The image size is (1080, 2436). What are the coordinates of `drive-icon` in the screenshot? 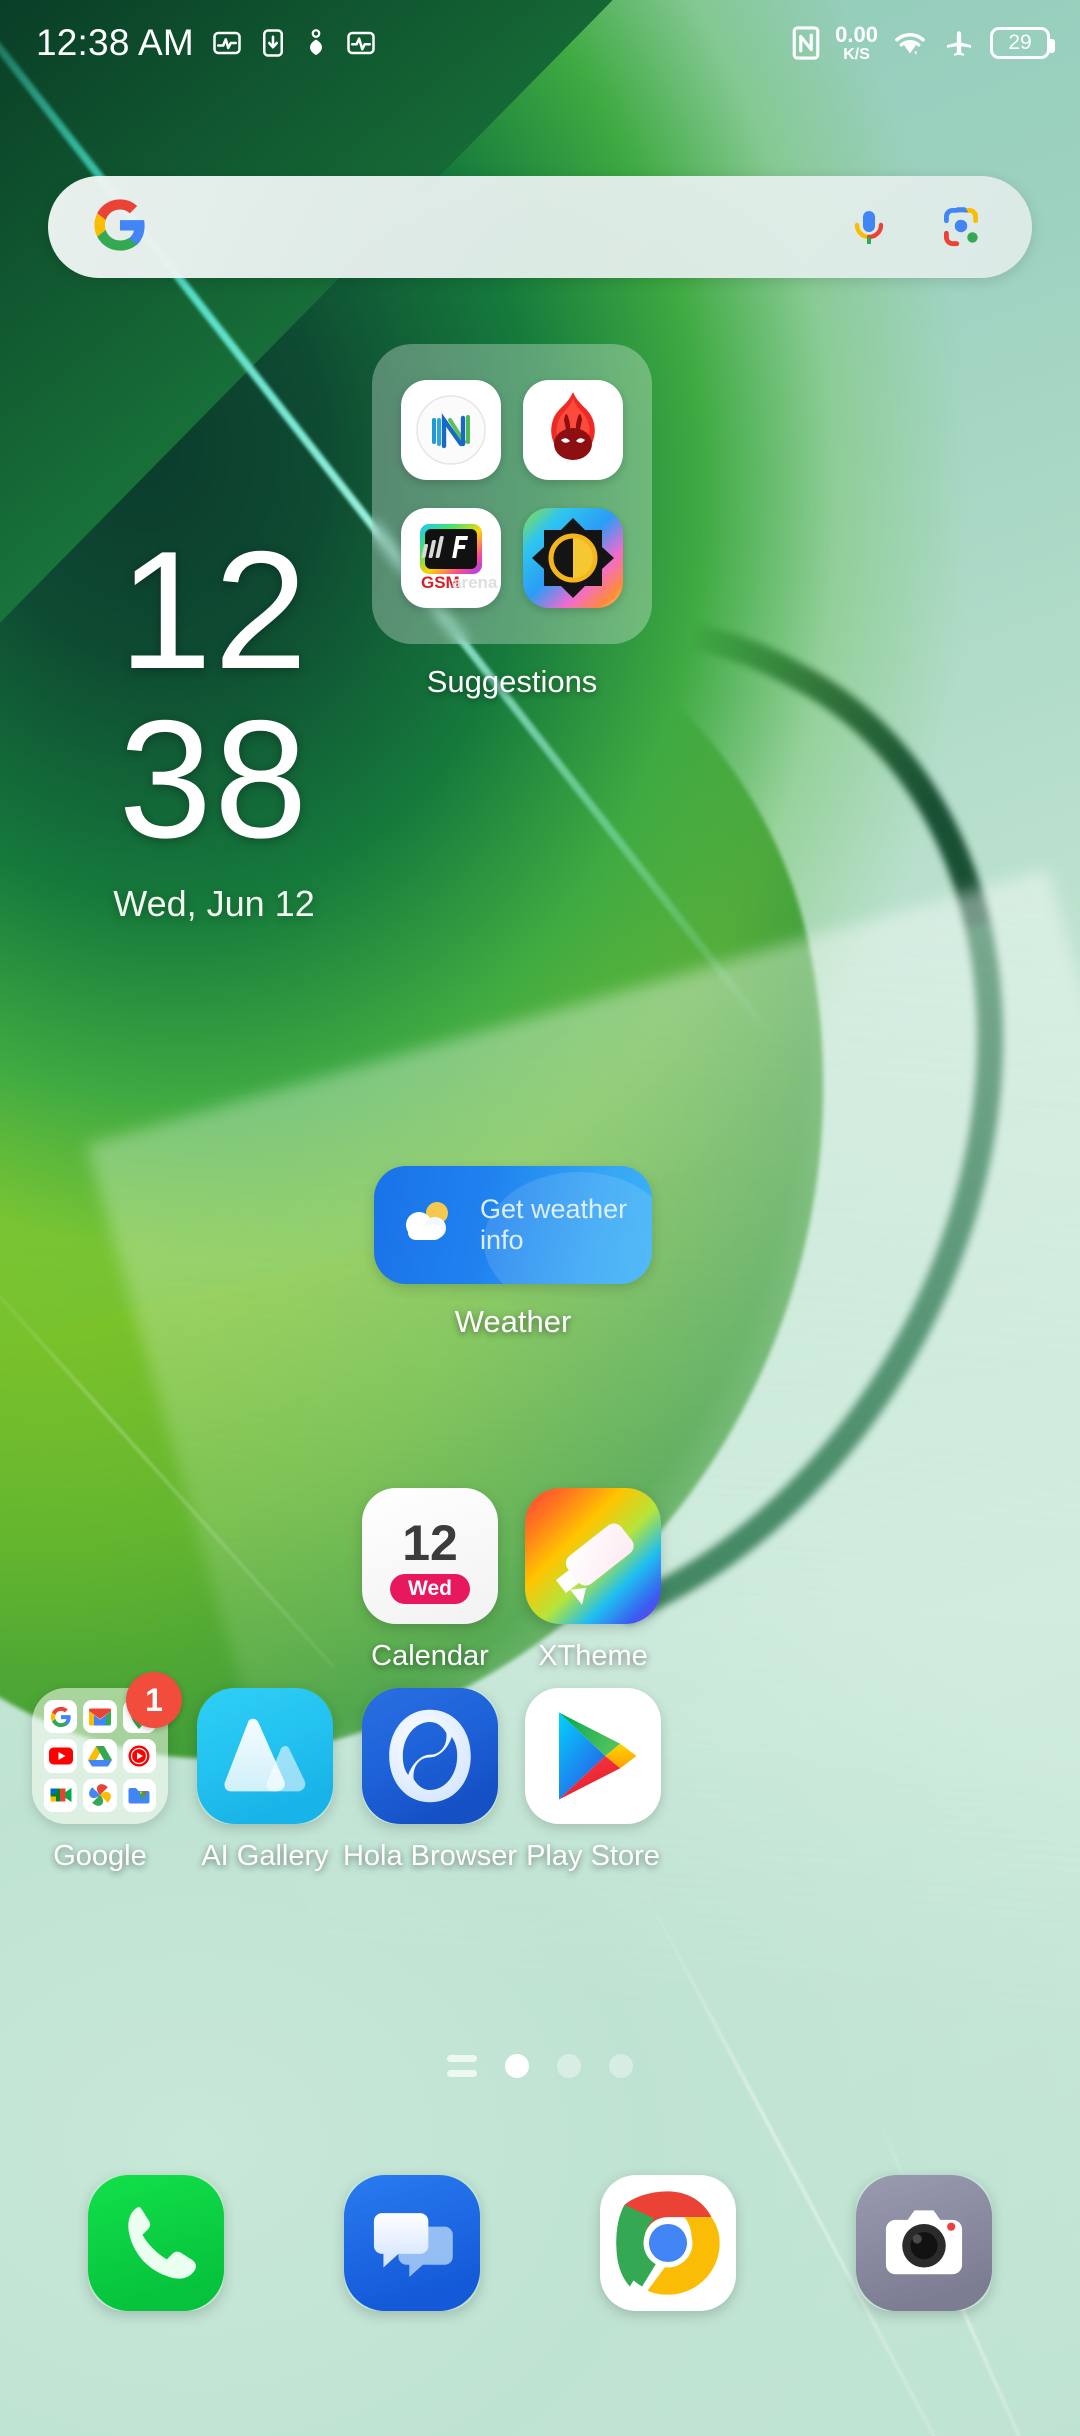 It's located at (100, 1756).